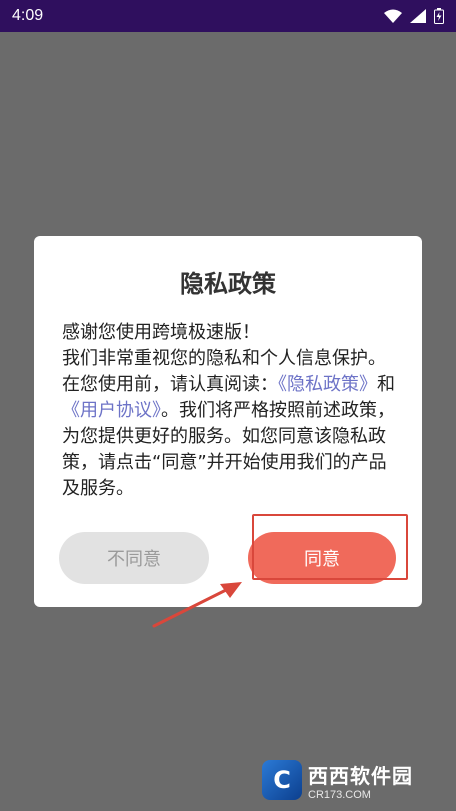  I want to click on annotation-highlight-box, so click(330, 547).